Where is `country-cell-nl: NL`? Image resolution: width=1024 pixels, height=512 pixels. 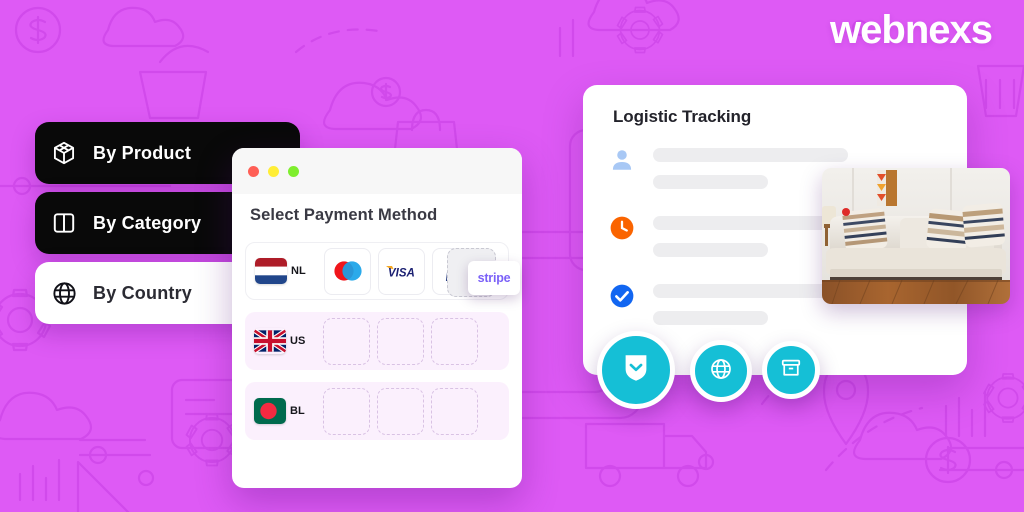
country-cell-nl: NL is located at coordinates (286, 271).